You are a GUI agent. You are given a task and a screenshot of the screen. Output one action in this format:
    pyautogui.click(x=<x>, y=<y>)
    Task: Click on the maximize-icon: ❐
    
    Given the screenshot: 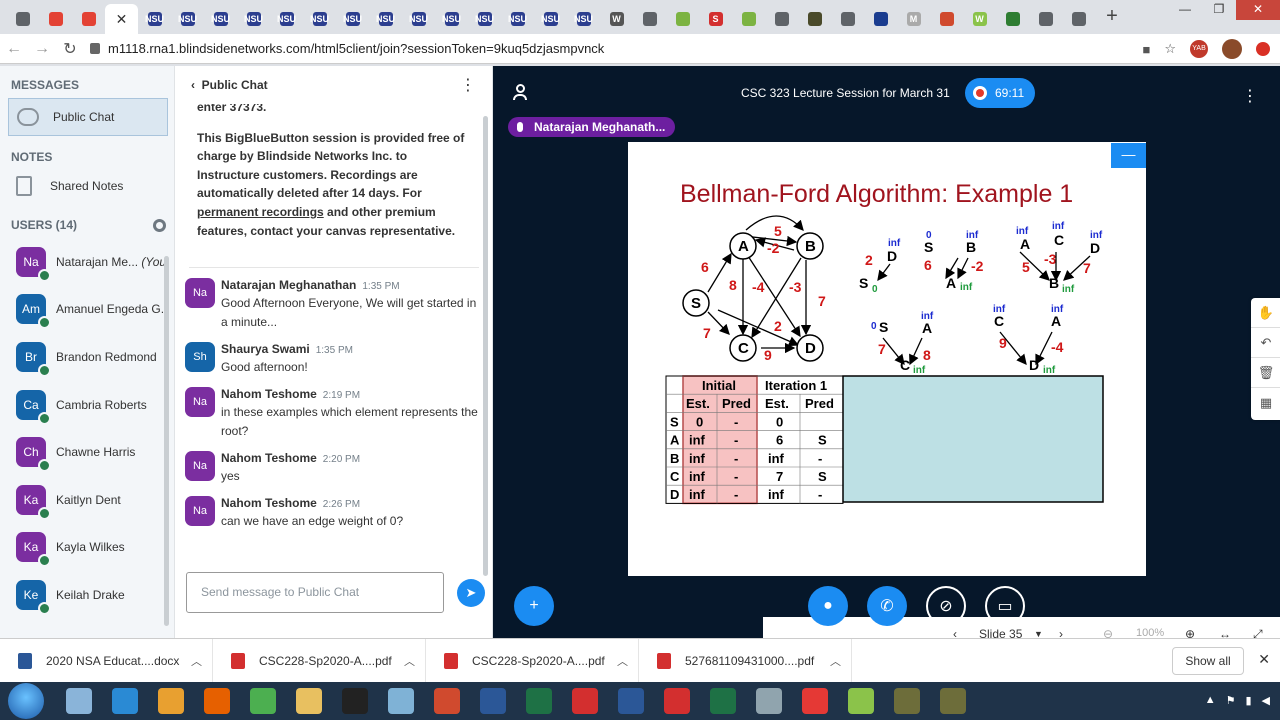 What is the action you would take?
    pyautogui.click(x=1219, y=10)
    